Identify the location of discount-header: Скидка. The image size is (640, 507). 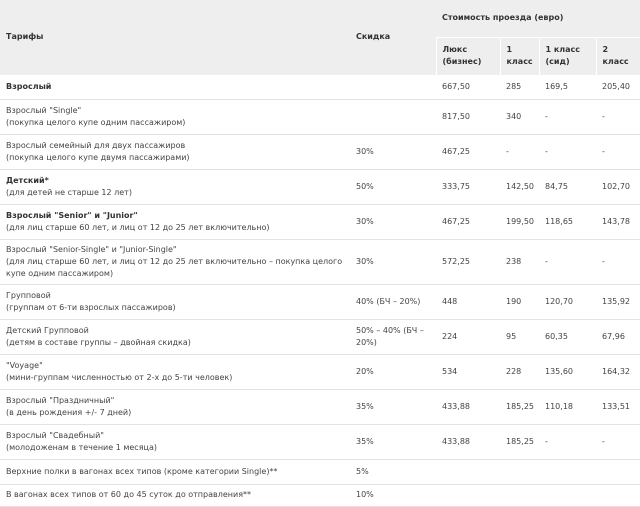
(393, 38).